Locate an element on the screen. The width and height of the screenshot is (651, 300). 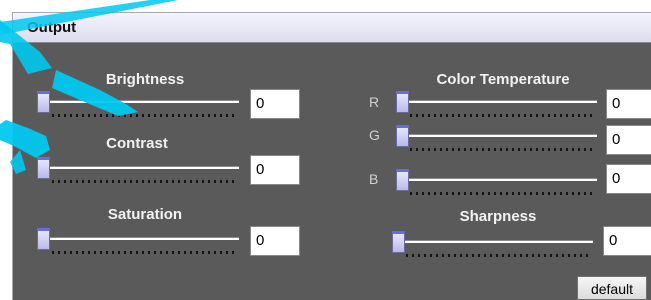
contrast-value-field: 0 is located at coordinates (275, 170).